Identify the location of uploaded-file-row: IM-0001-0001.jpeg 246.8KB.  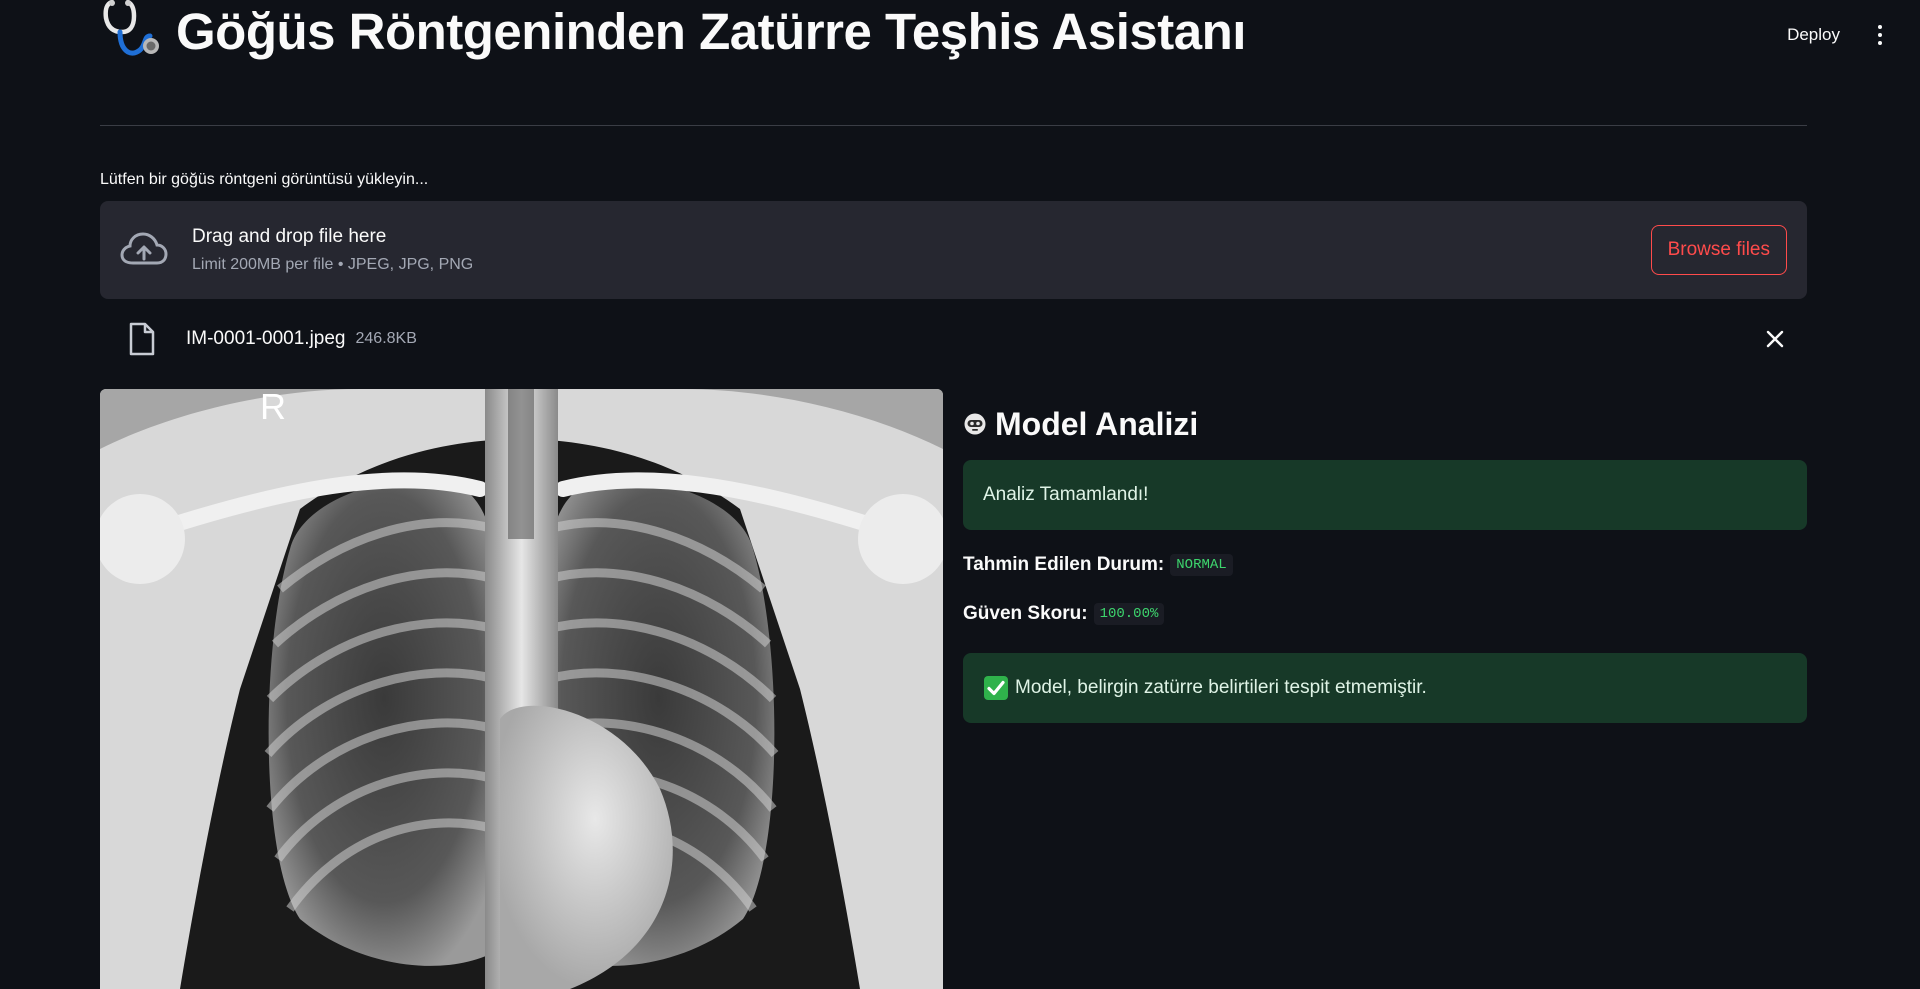
(953, 339).